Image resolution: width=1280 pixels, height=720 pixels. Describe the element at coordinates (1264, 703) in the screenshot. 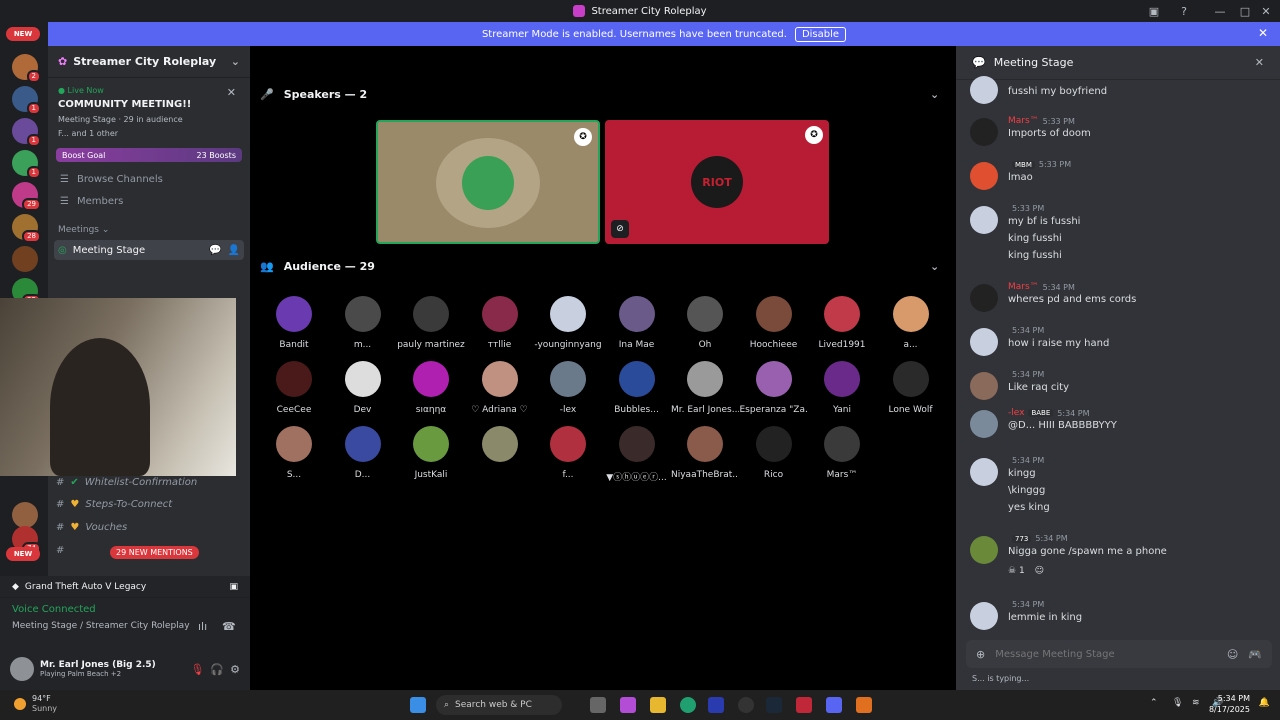

I see `notification-icon: 🔔` at that location.